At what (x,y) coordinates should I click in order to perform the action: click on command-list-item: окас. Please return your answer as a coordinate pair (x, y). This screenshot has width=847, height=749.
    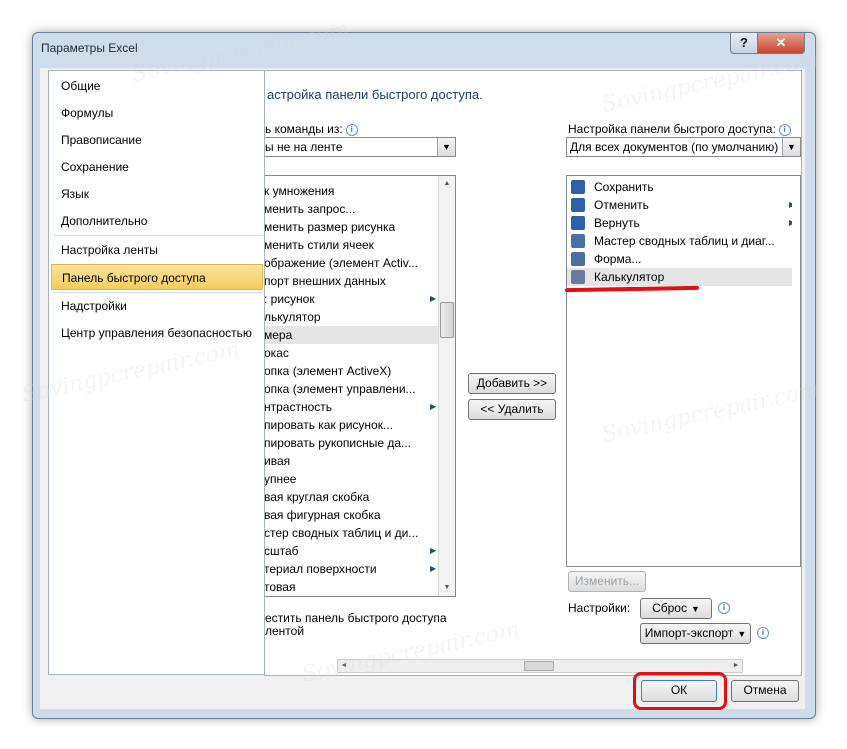
    Looking at the image, I should click on (353, 353).